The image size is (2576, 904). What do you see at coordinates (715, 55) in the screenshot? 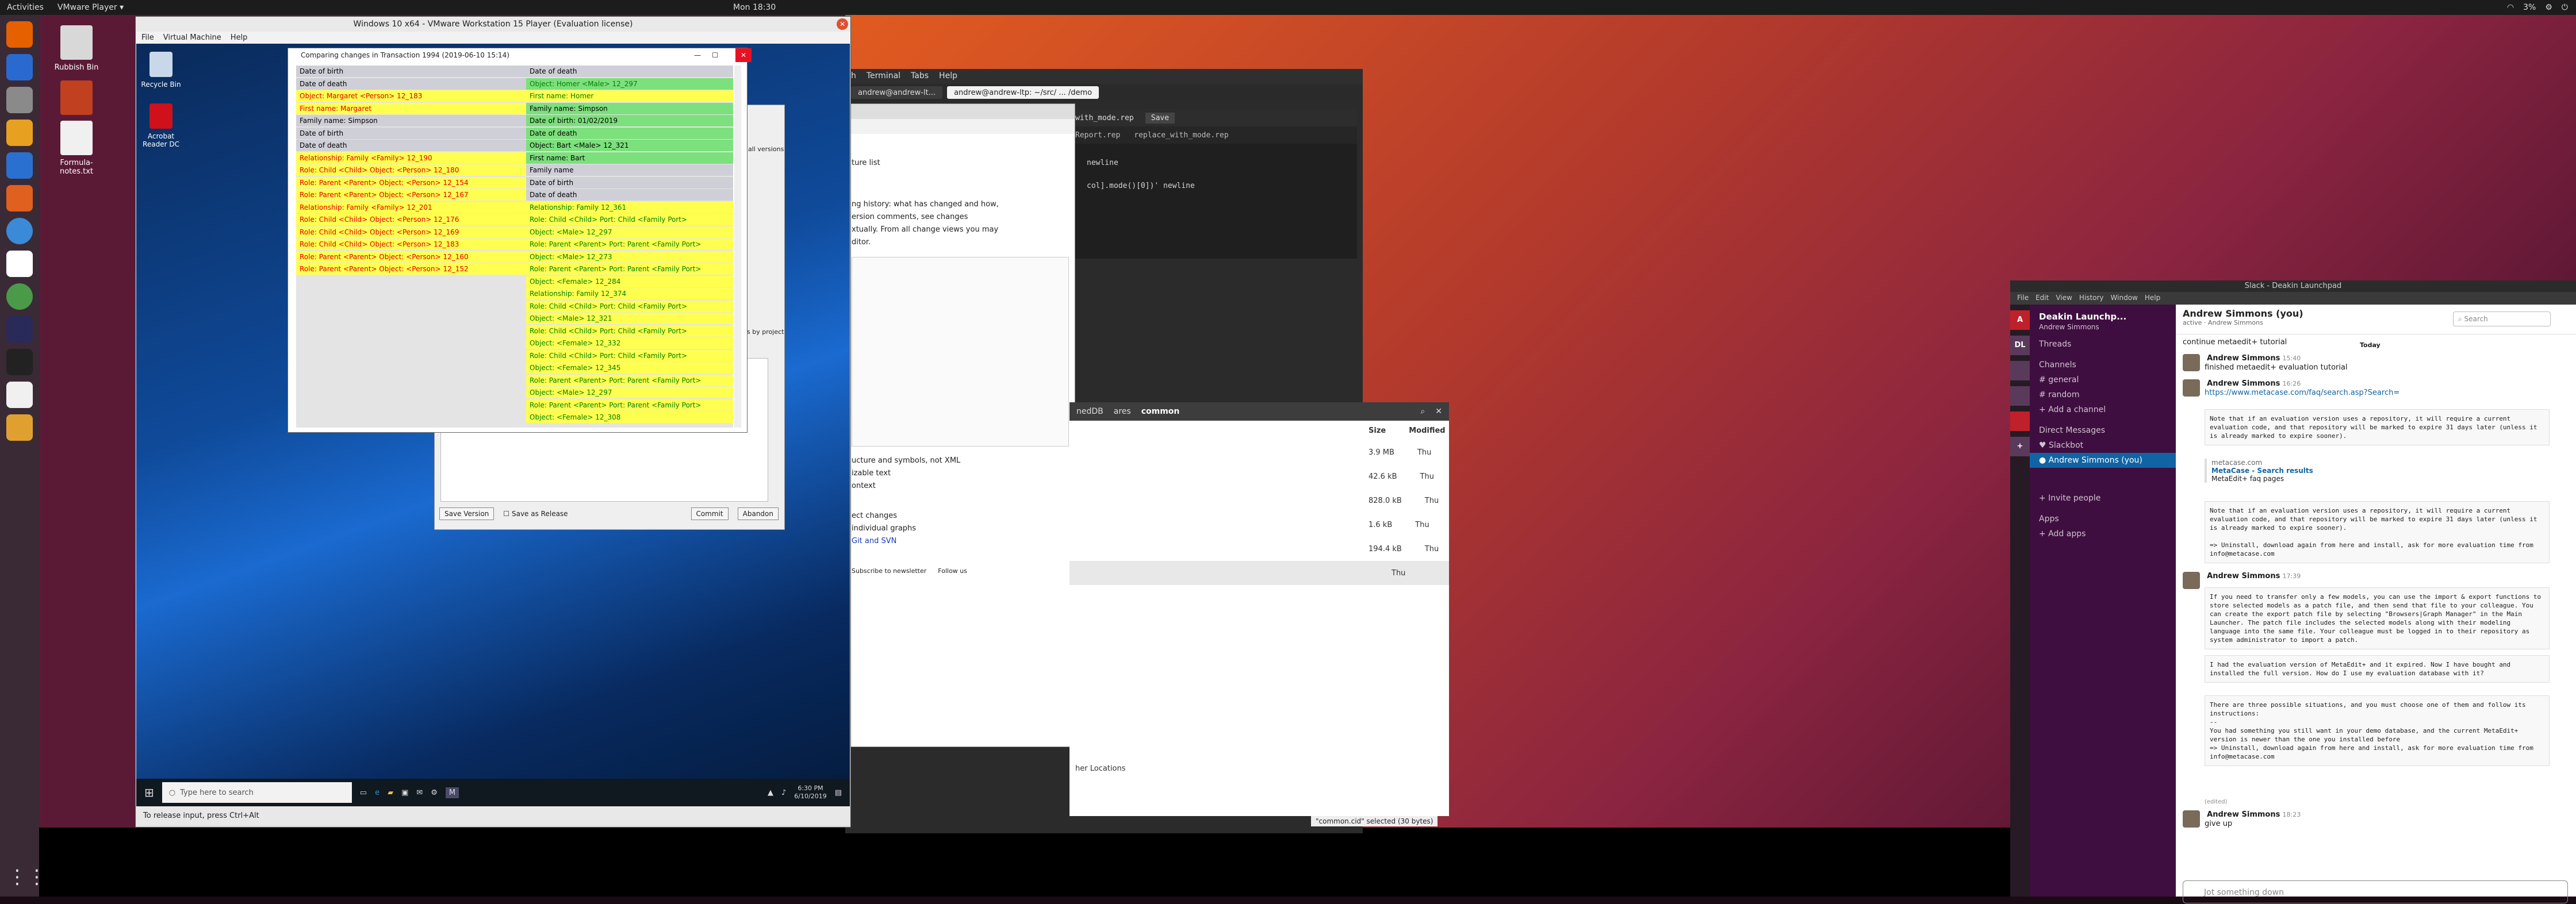
I see `maximize-icon: ☐` at bounding box center [715, 55].